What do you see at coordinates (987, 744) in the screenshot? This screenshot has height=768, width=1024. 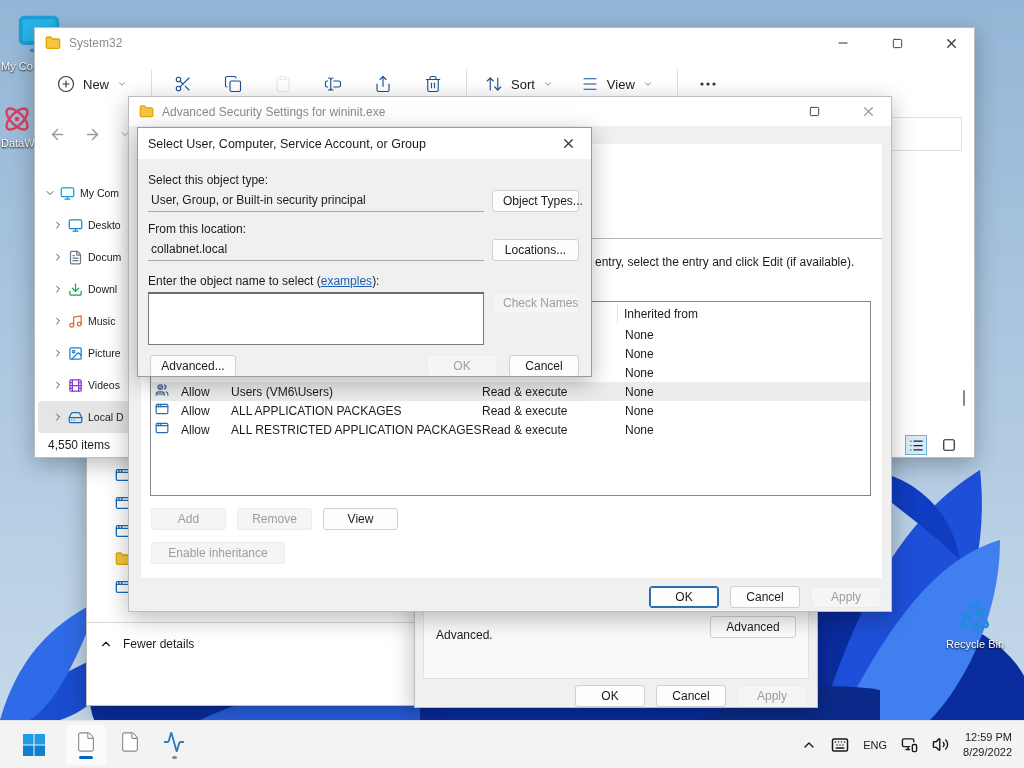 I see `clock: 12:59 PM 8/29/2022` at bounding box center [987, 744].